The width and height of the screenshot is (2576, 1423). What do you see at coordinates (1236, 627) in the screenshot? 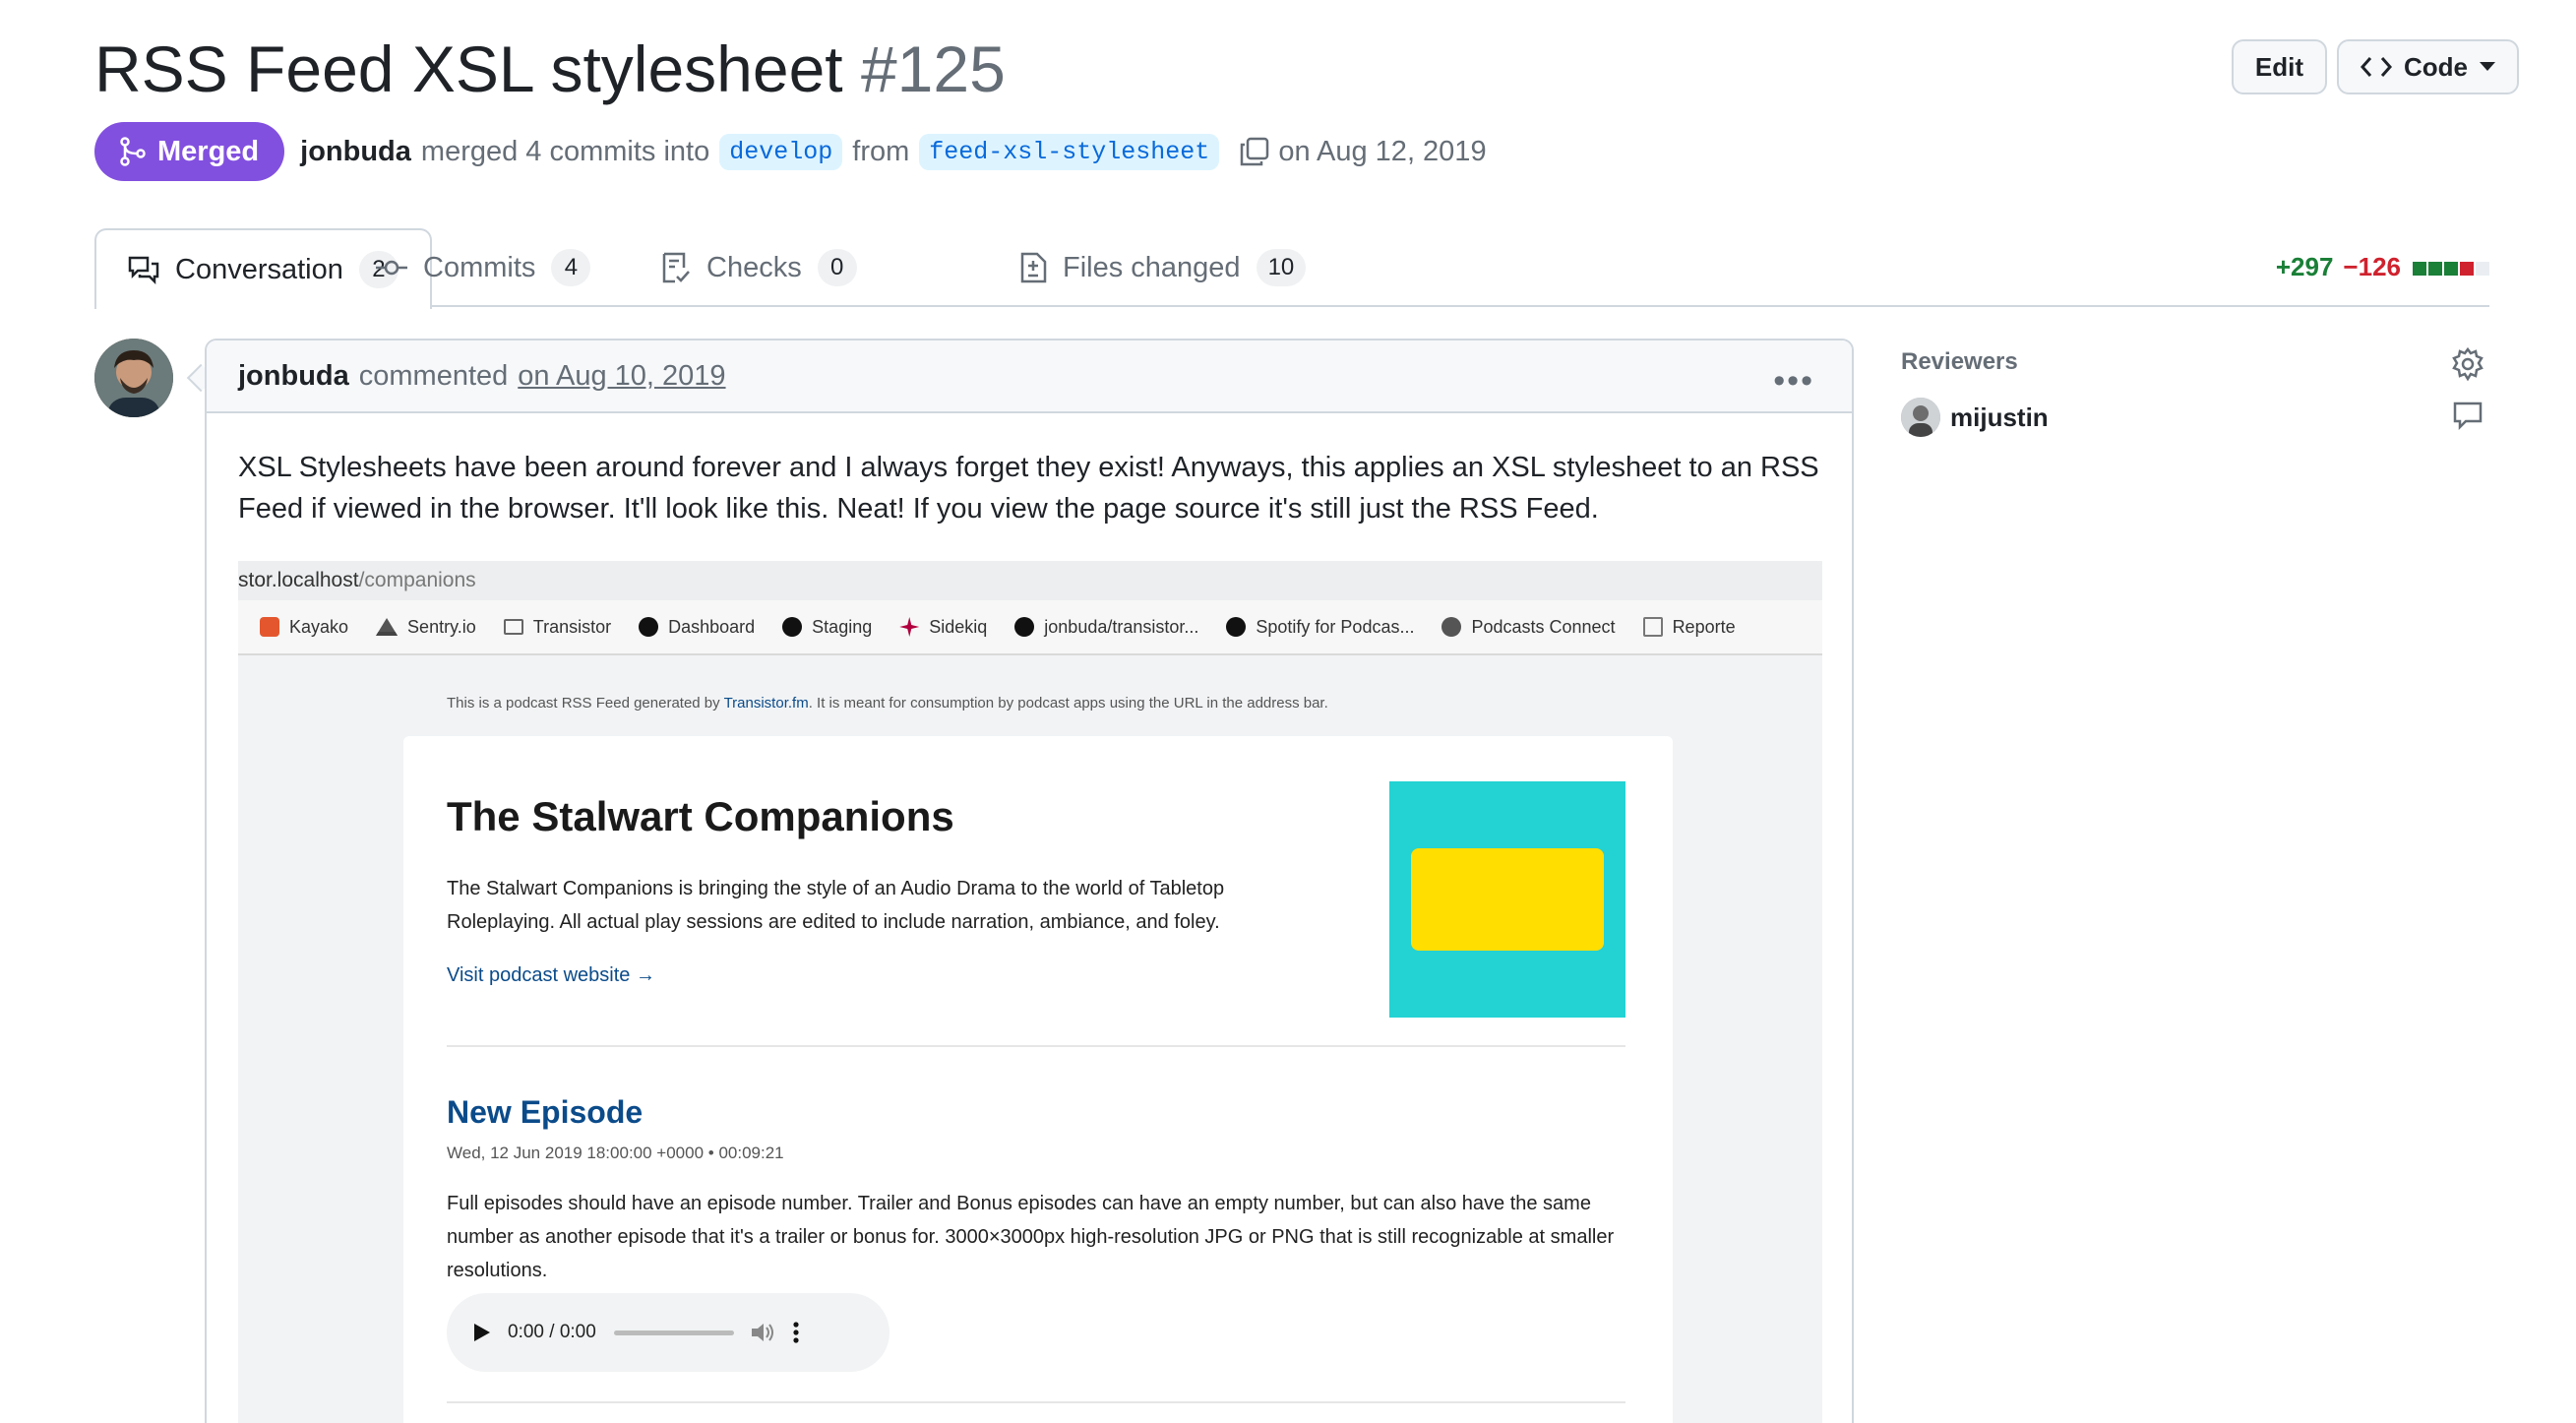
I see `spotify-icon` at bounding box center [1236, 627].